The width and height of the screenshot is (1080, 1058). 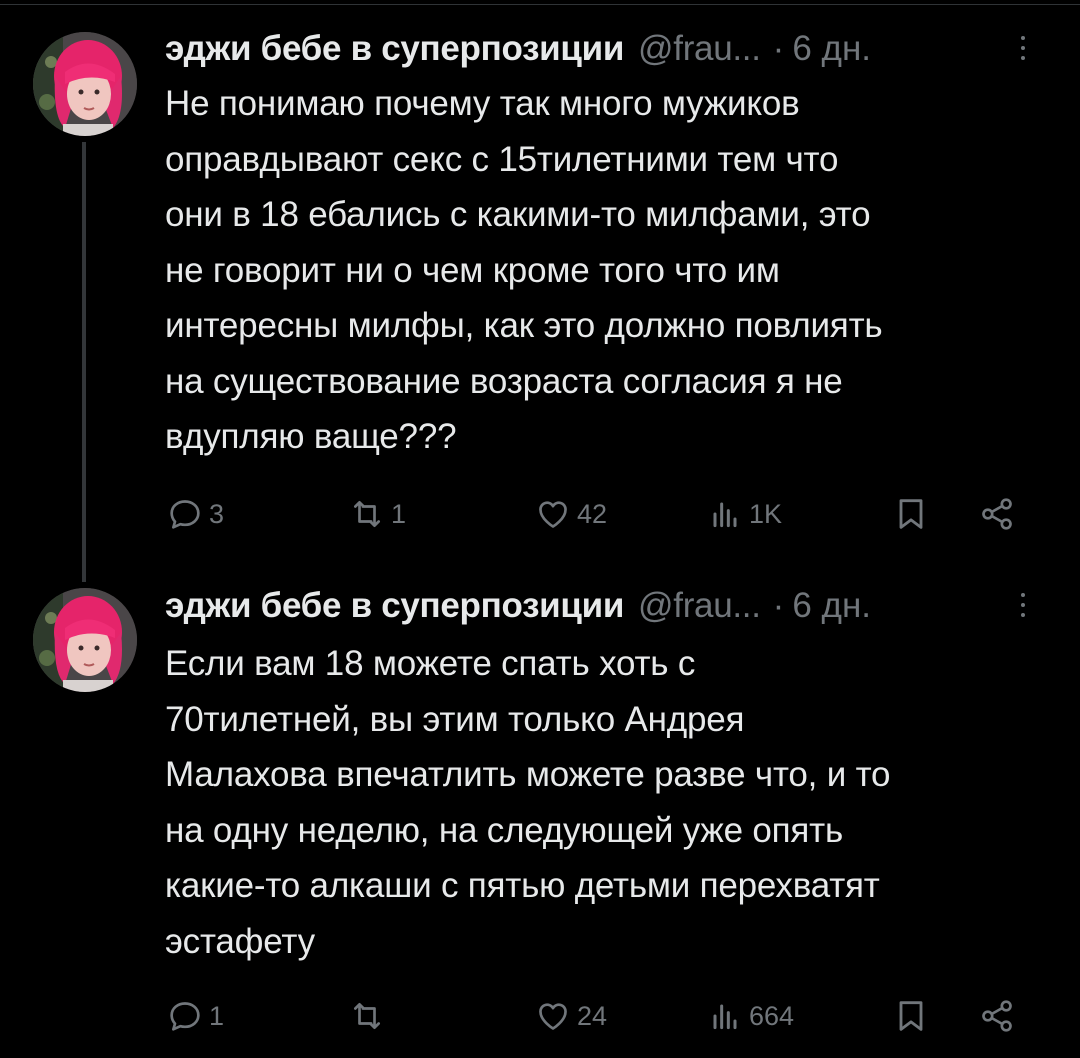 I want to click on view-count: 664, so click(x=772, y=1015).